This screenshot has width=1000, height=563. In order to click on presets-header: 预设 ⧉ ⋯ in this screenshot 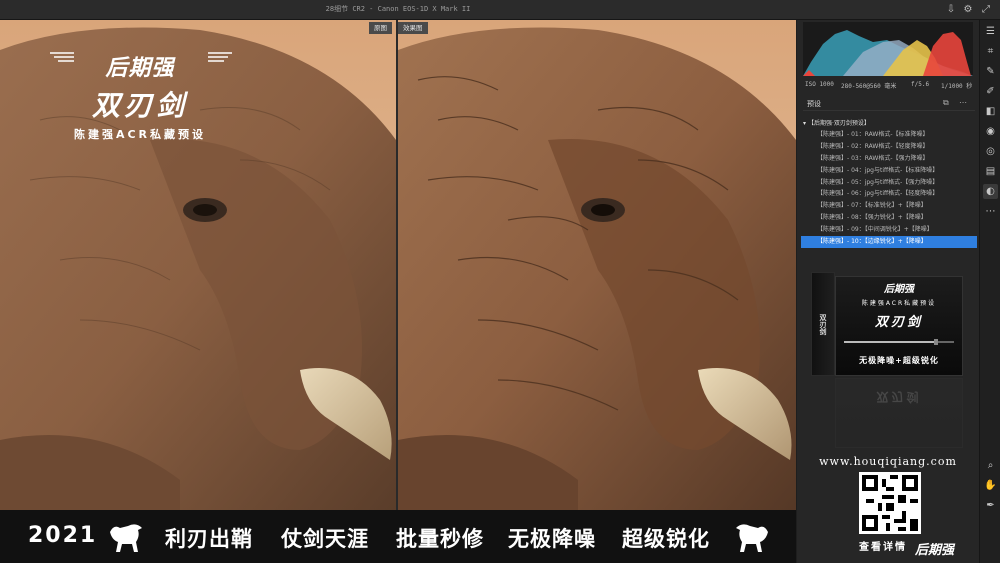, I will do `click(889, 104)`.